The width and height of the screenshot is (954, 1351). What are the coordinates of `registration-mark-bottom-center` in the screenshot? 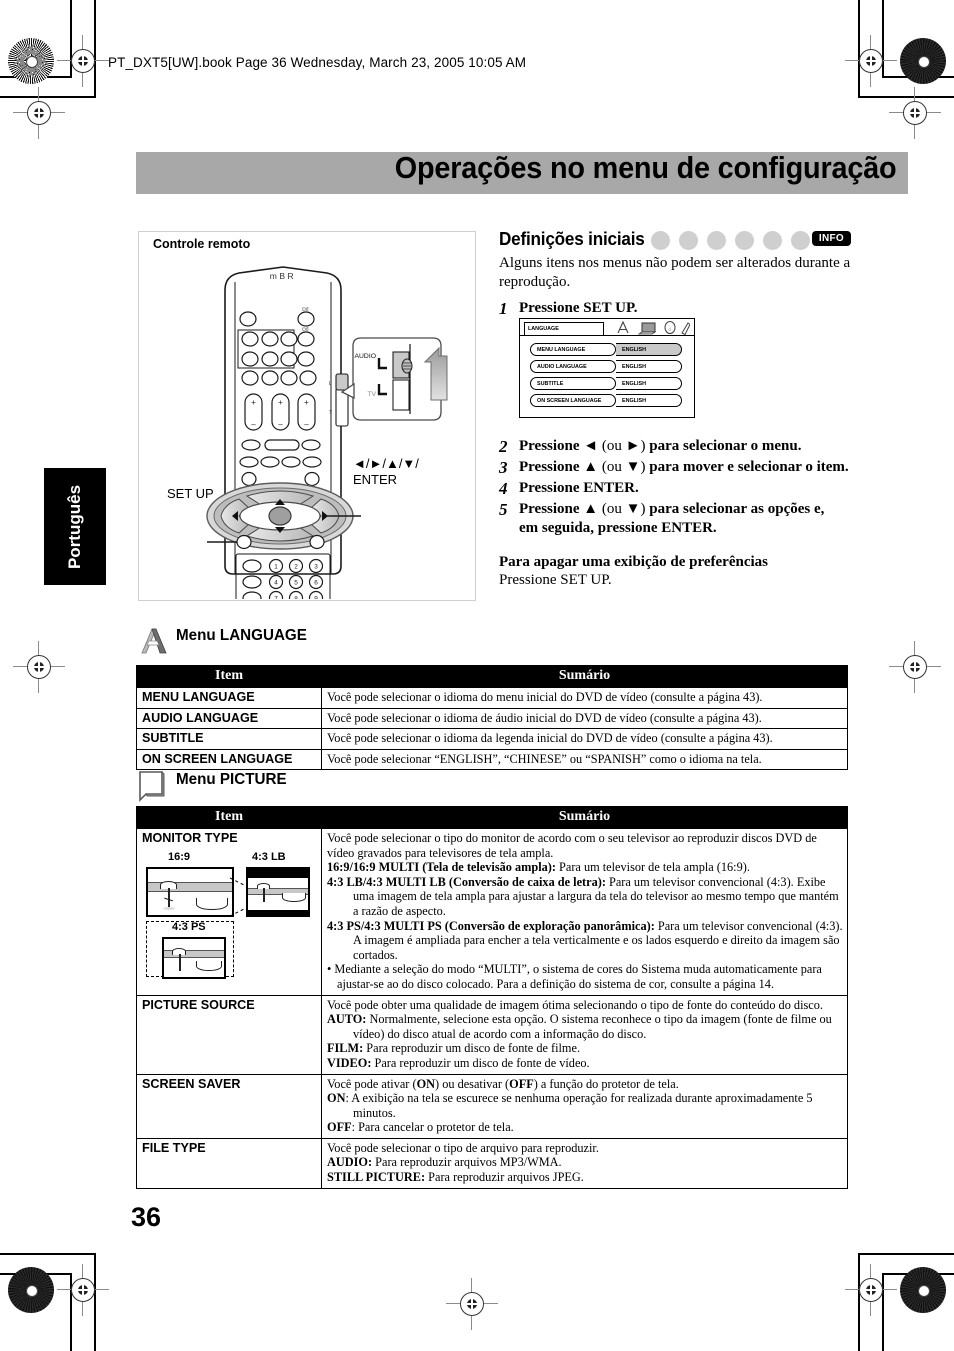 It's located at (472, 1304).